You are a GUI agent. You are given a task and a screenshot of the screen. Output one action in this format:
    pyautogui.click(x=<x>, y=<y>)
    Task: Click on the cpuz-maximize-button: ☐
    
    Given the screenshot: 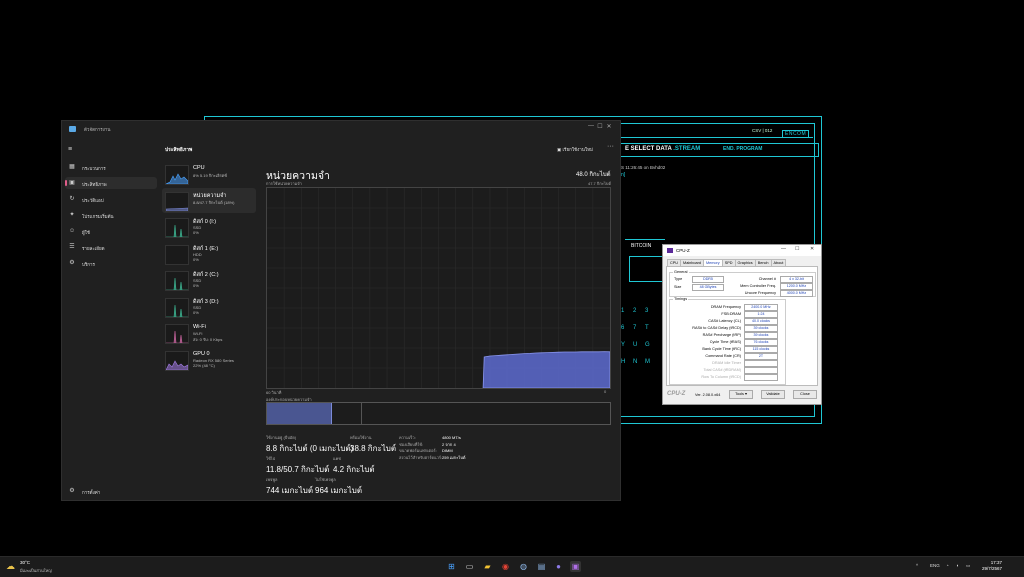 What is the action you would take?
    pyautogui.click(x=797, y=249)
    